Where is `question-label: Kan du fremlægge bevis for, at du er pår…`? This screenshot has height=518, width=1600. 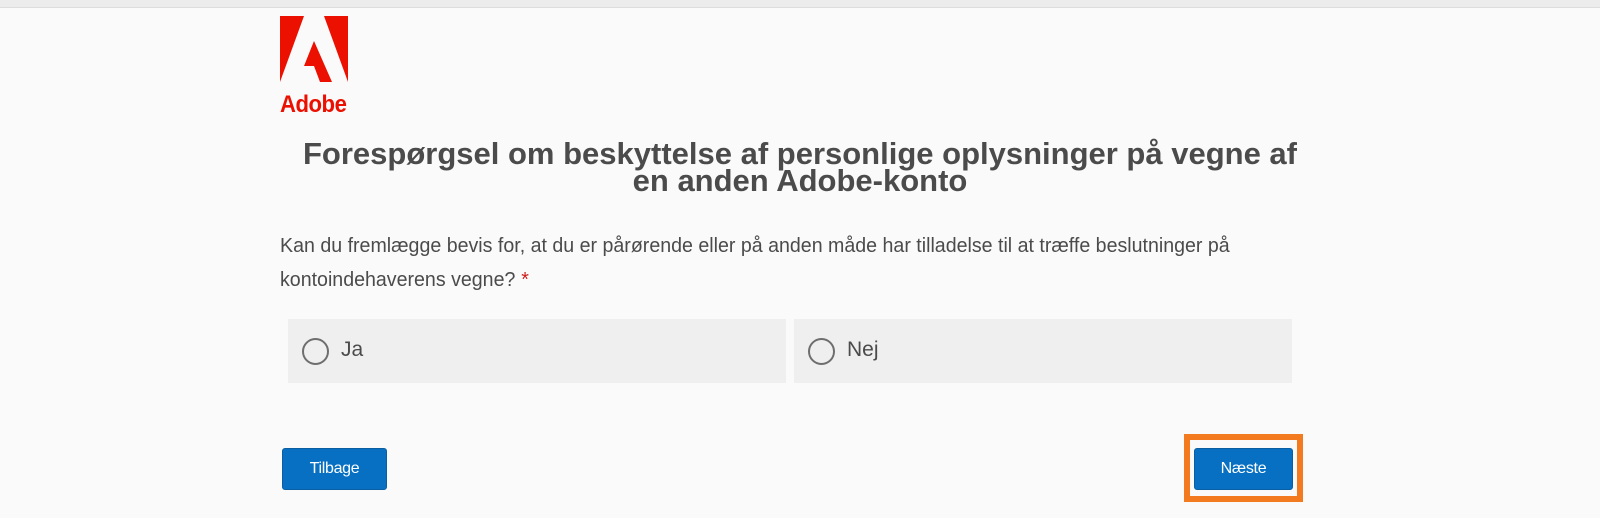 question-label: Kan du fremlægge bevis for, at du er pår… is located at coordinates (755, 263).